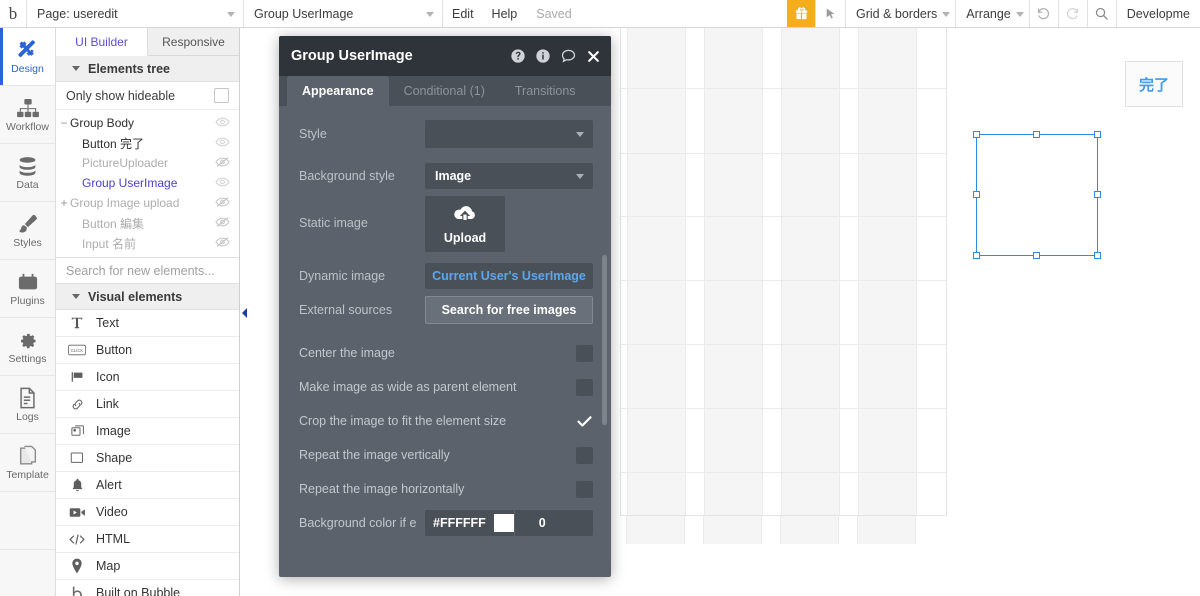  What do you see at coordinates (801, 13) in the screenshot?
I see `gift-icon` at bounding box center [801, 13].